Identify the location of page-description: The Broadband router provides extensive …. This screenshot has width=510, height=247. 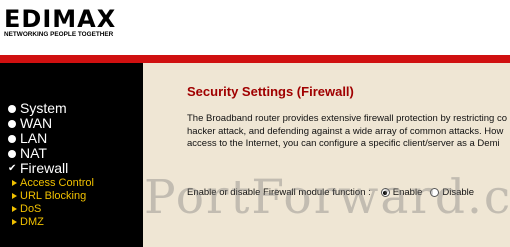
(348, 132).